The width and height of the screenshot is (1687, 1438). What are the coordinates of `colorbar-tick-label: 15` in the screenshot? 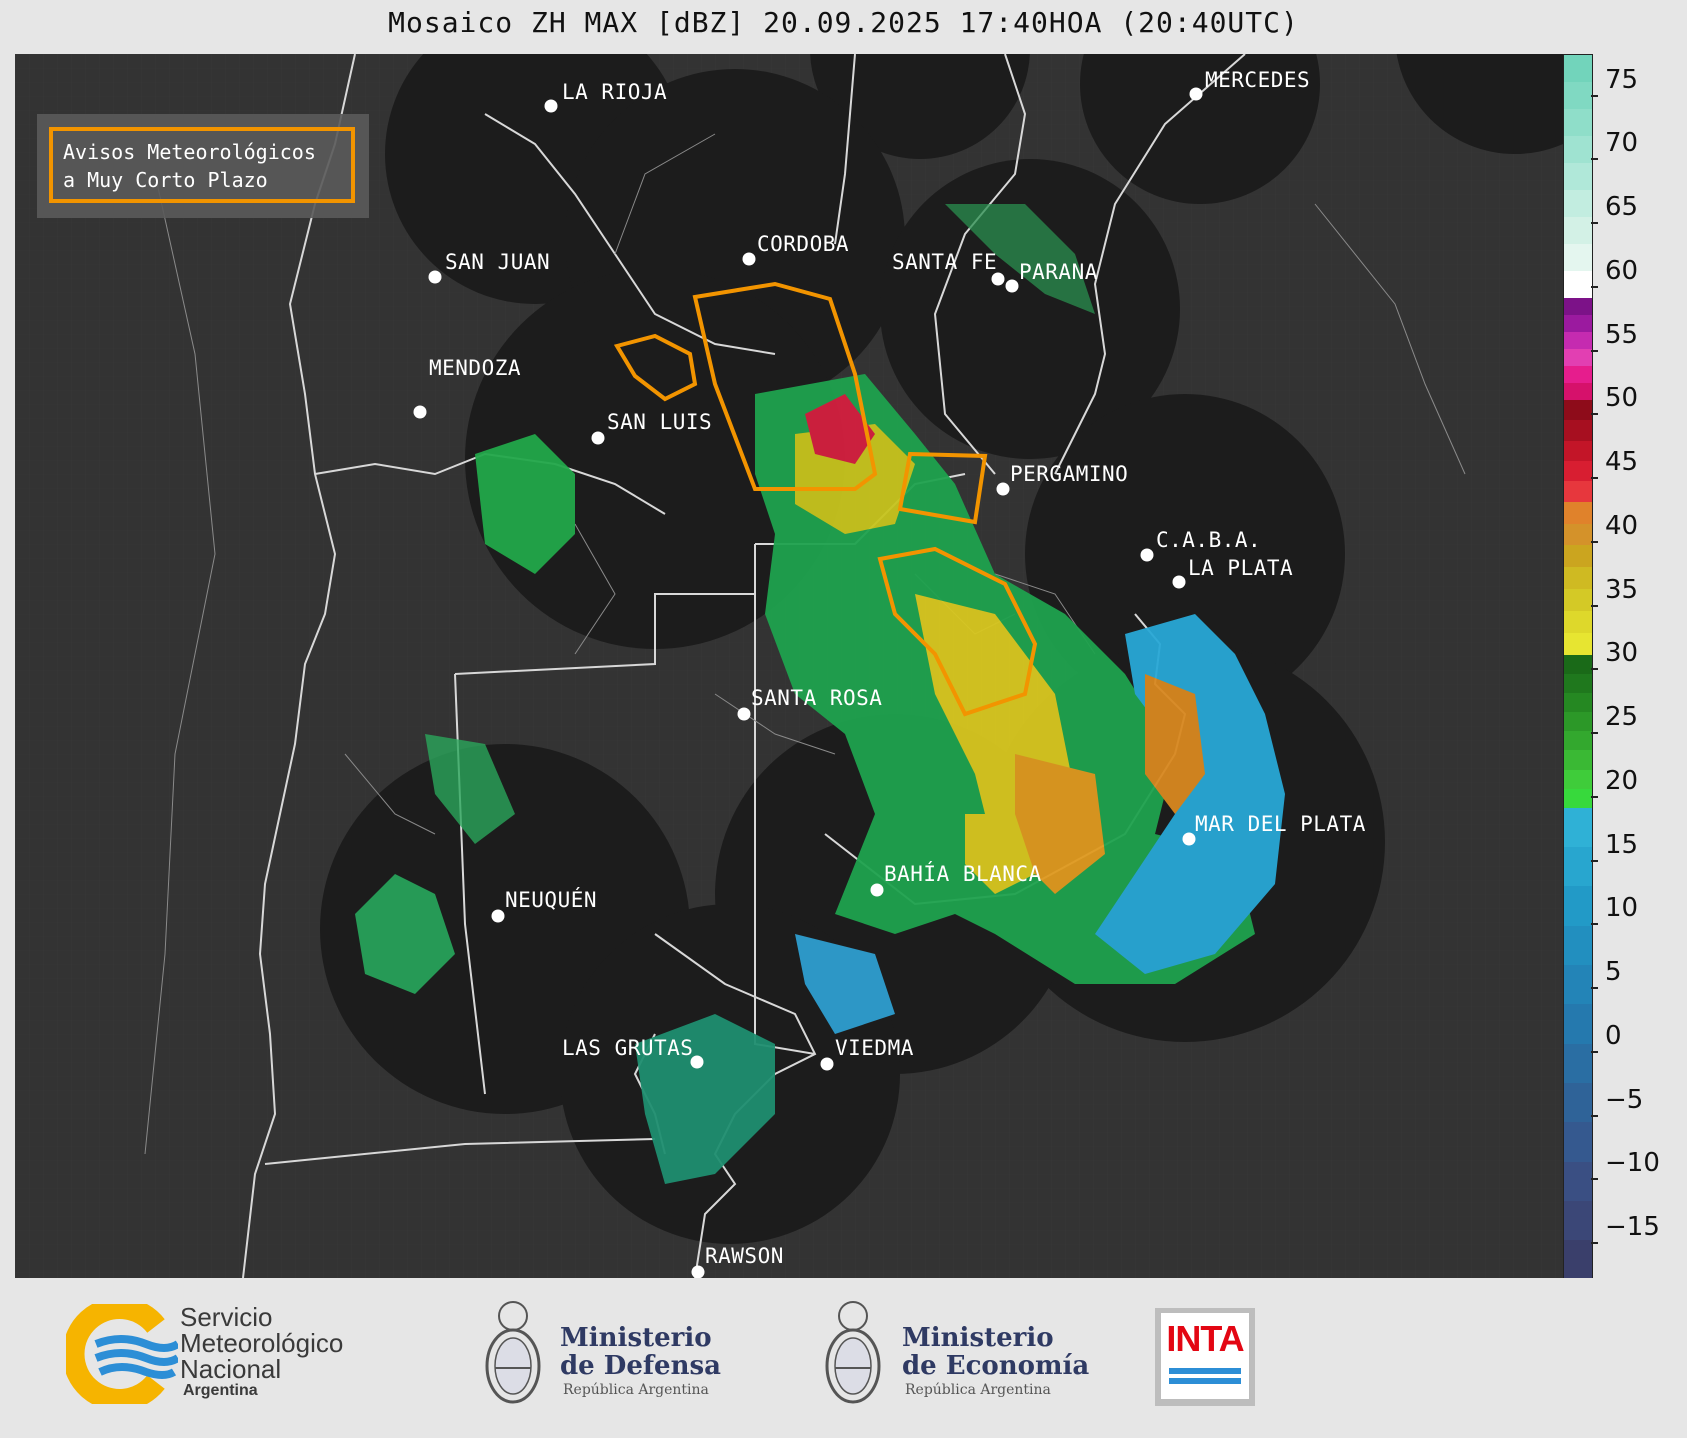 It's located at (1614, 852).